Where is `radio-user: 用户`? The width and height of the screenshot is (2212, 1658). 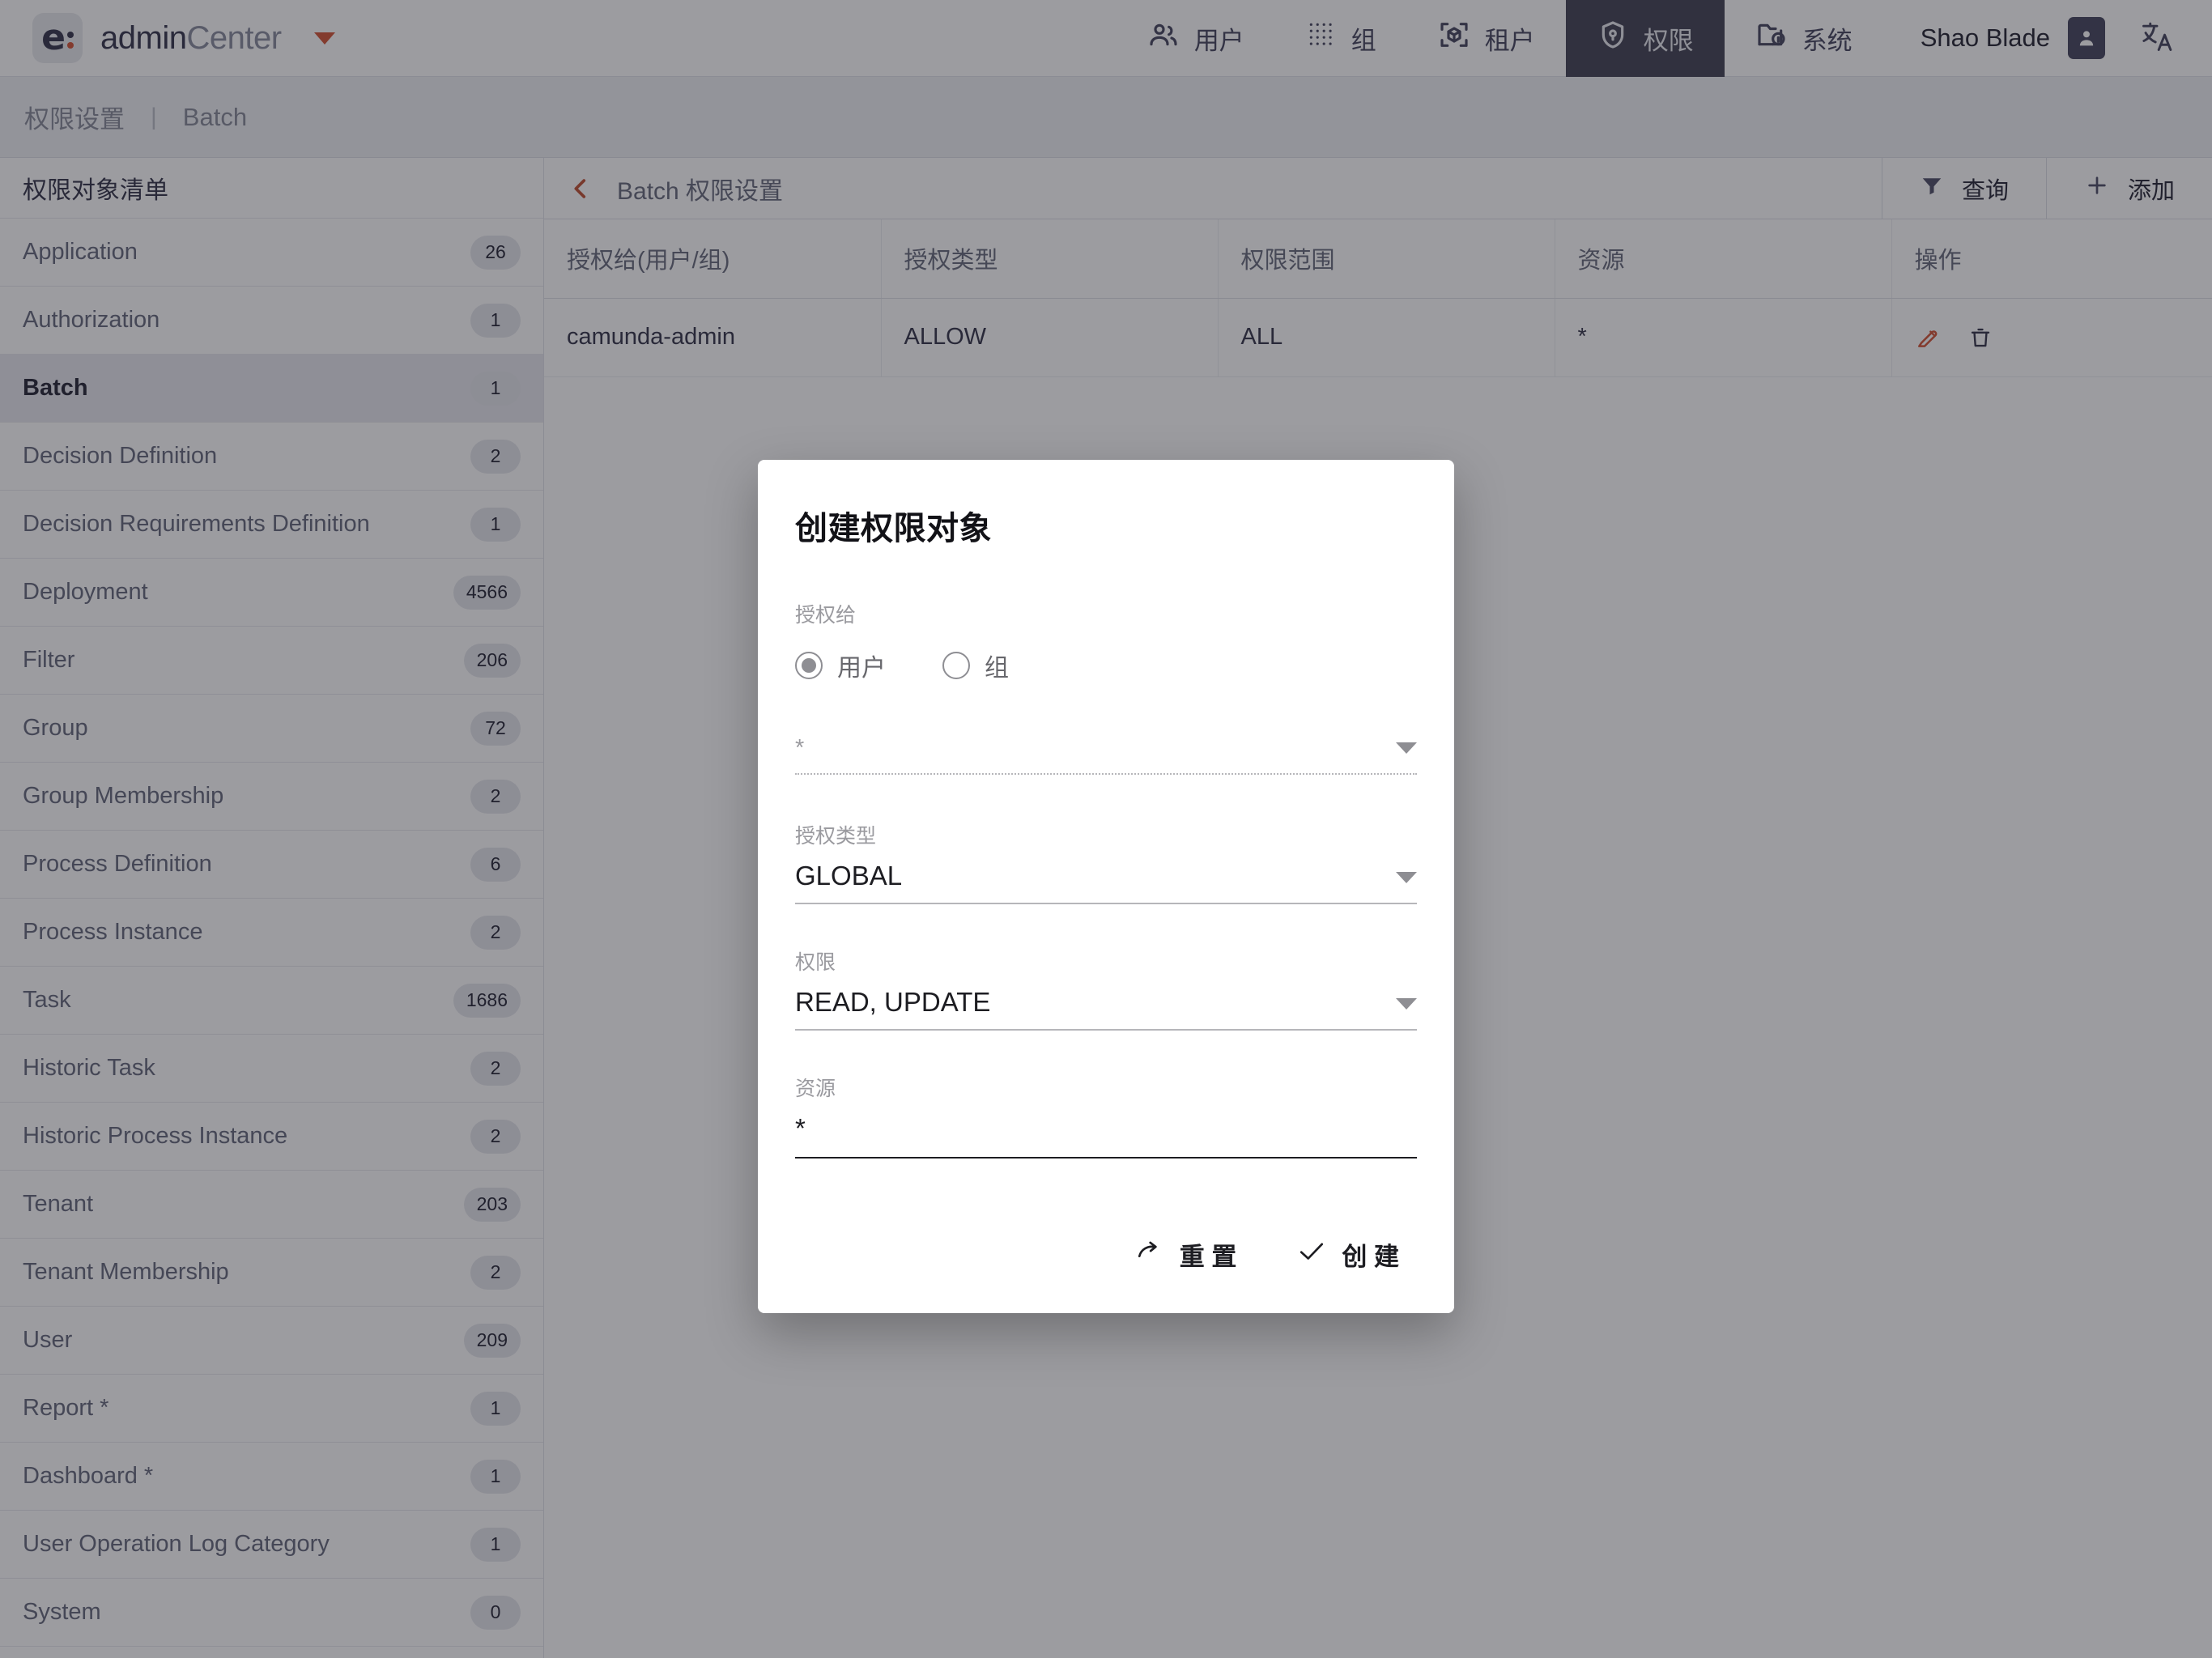
radio-user: 用户 is located at coordinates (841, 665).